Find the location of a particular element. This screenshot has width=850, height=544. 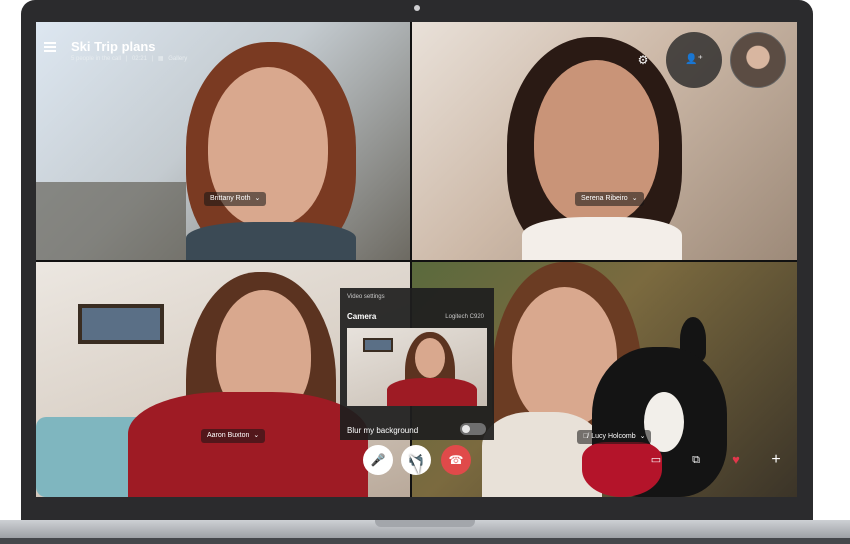

microphone-icon: 🎤 is located at coordinates (378, 460).